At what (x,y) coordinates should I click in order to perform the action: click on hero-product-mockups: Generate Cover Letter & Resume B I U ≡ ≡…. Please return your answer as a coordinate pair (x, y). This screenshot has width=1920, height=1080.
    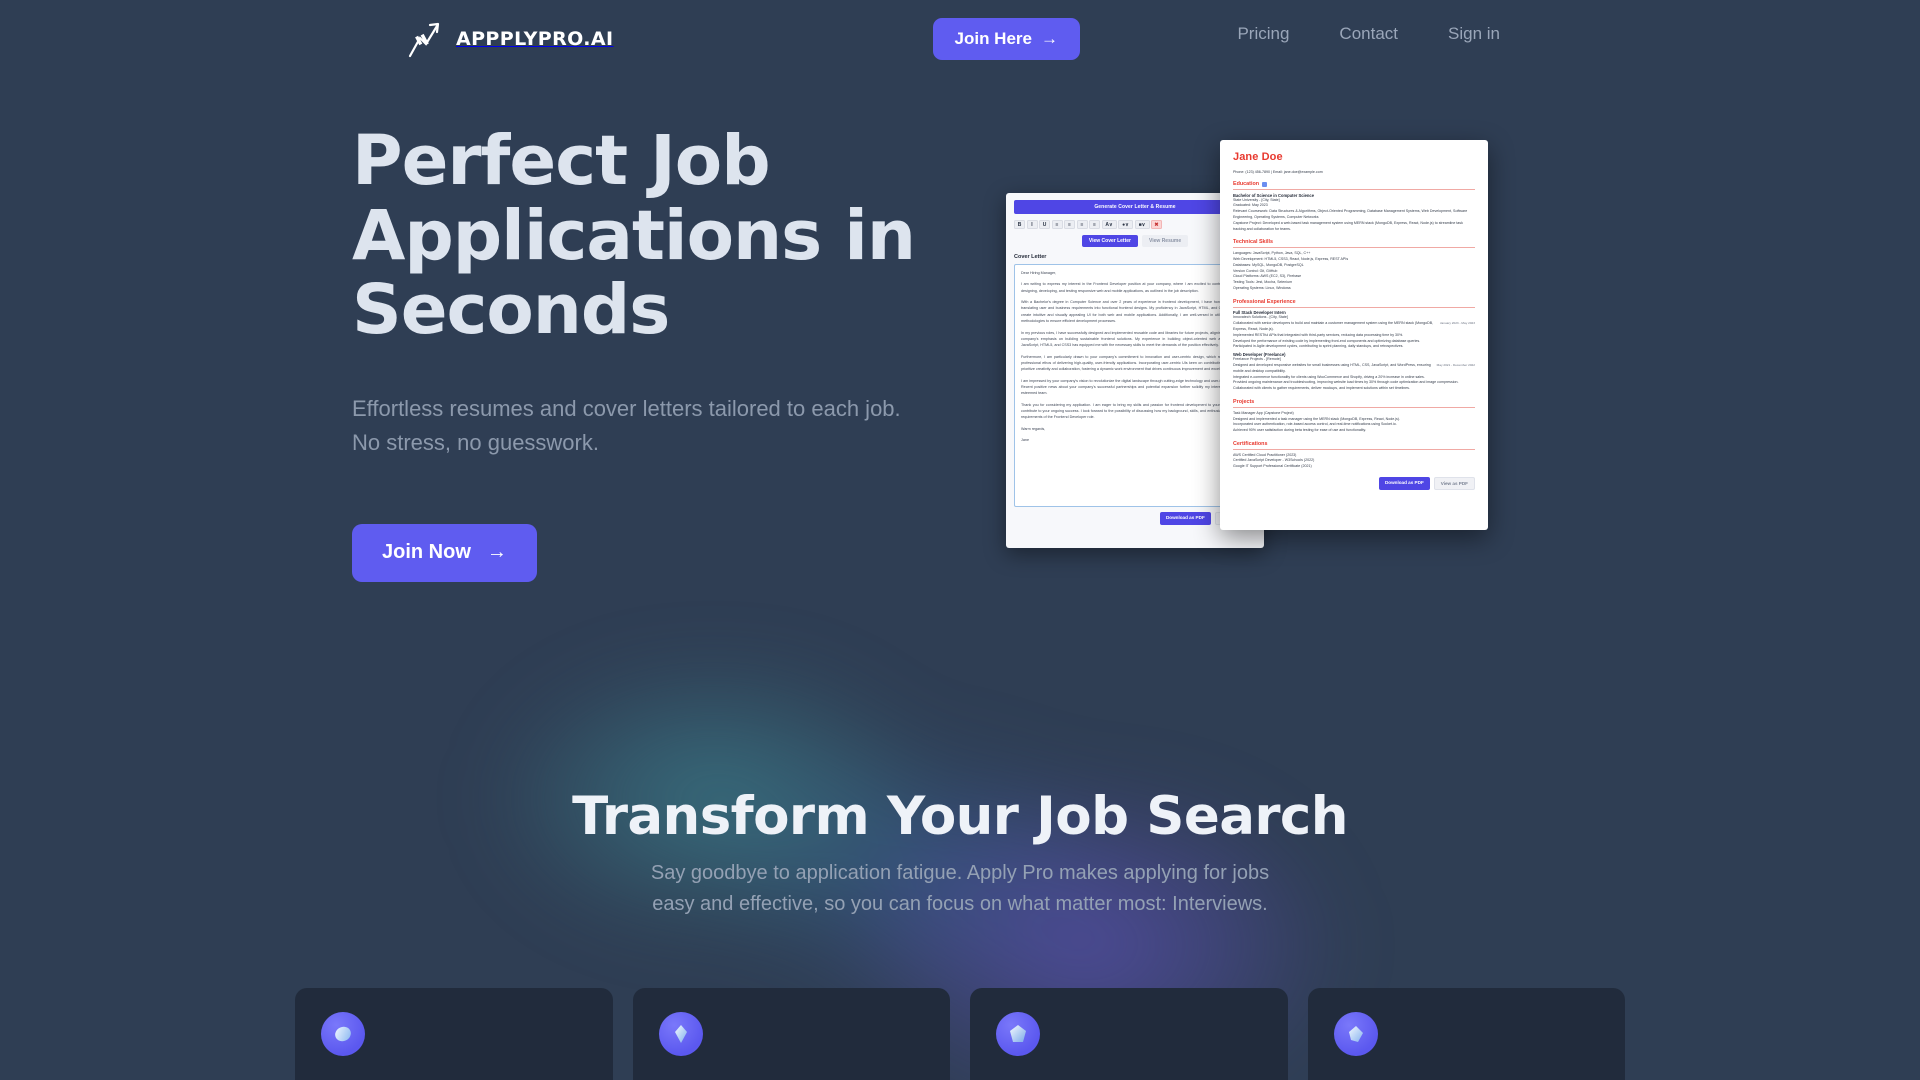
    Looking at the image, I should click on (1270, 350).